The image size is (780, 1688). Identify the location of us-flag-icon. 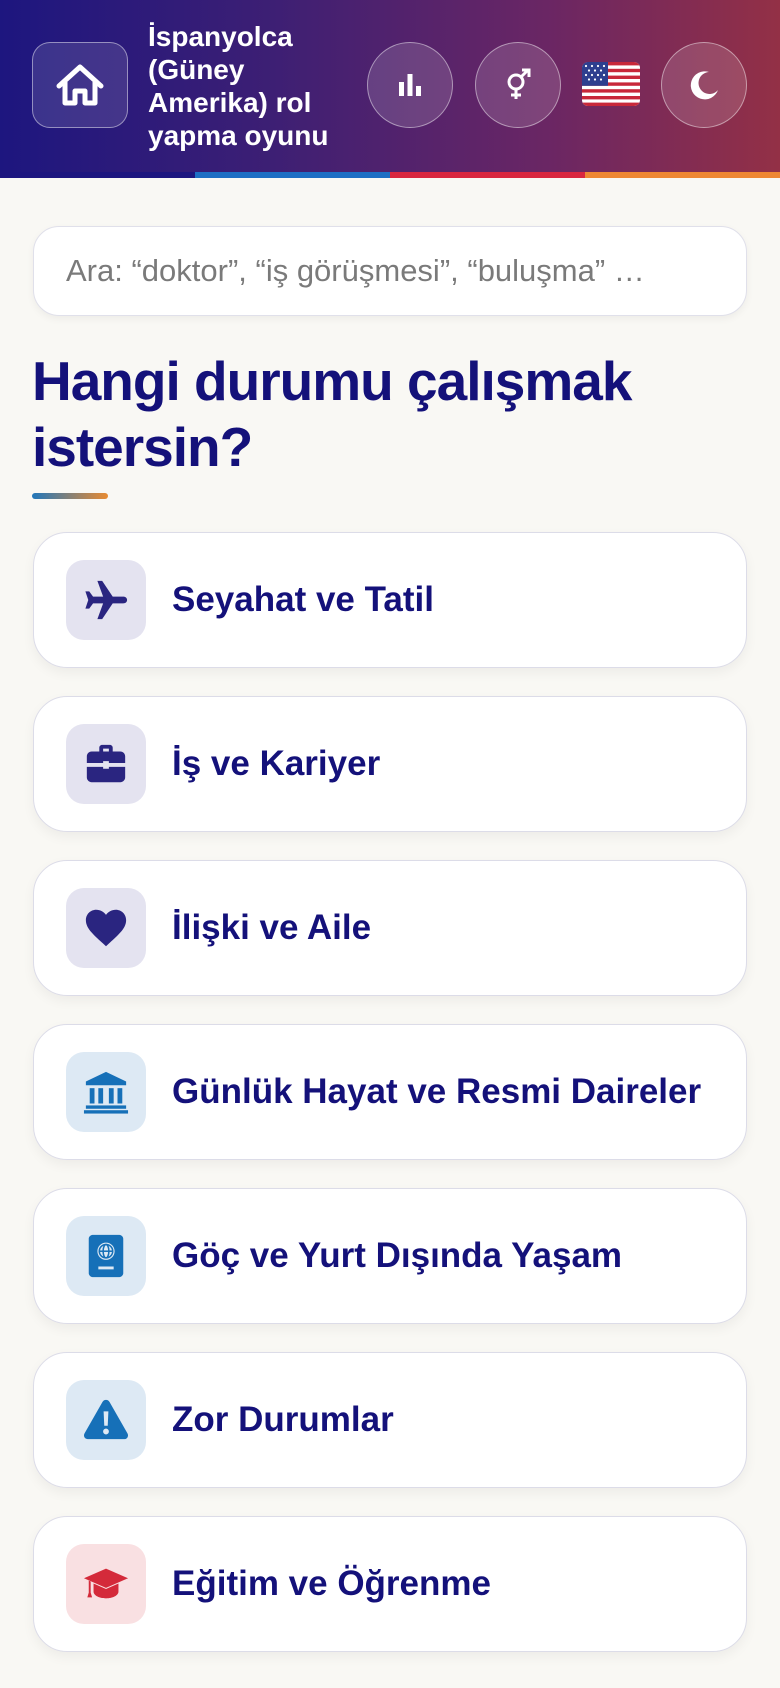
(611, 84).